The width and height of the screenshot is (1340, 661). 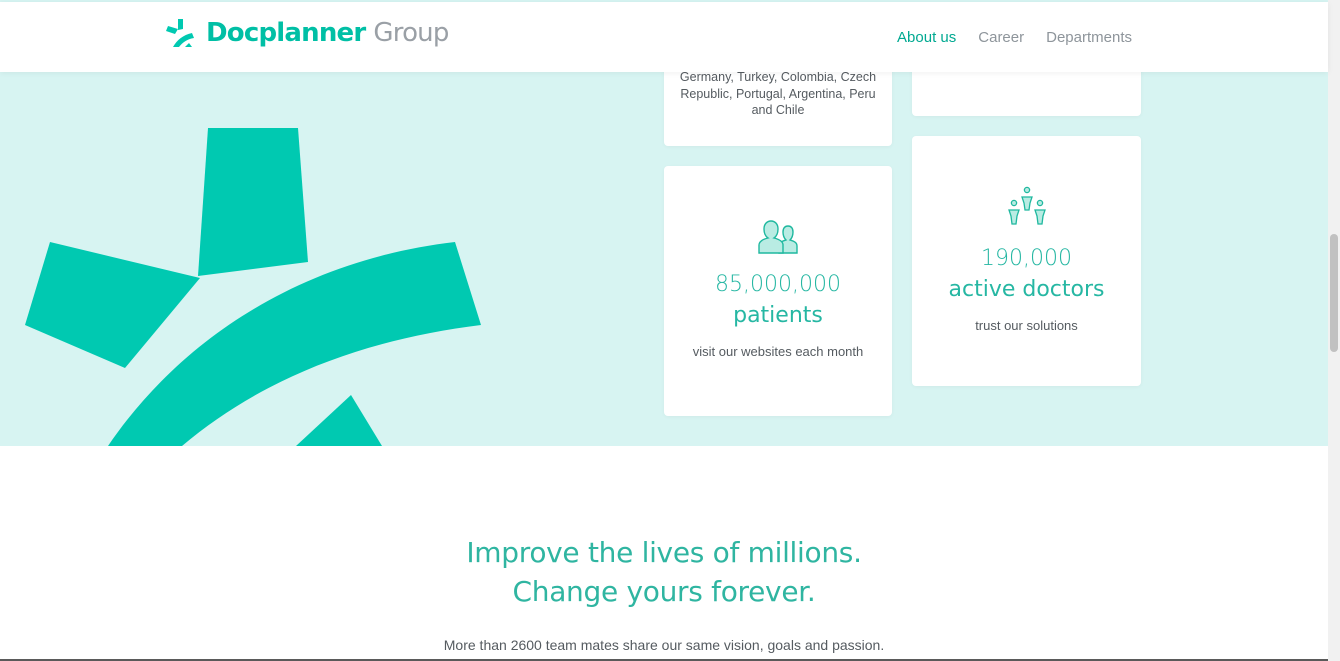 What do you see at coordinates (411, 33) in the screenshot?
I see `brand-suffix: Group` at bounding box center [411, 33].